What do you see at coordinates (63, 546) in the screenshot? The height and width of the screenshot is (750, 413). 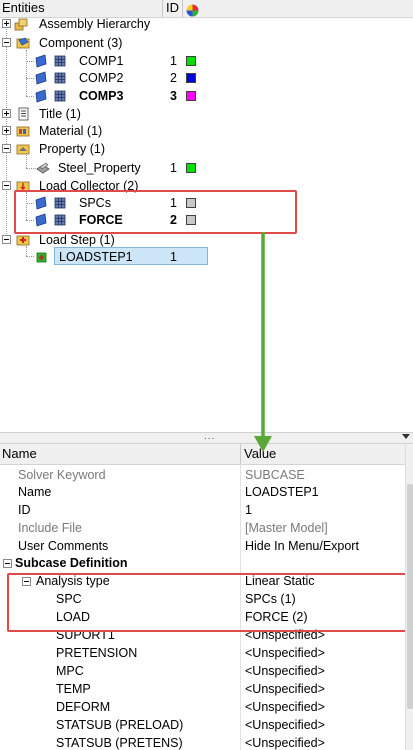 I see `property-name: User Comments` at bounding box center [63, 546].